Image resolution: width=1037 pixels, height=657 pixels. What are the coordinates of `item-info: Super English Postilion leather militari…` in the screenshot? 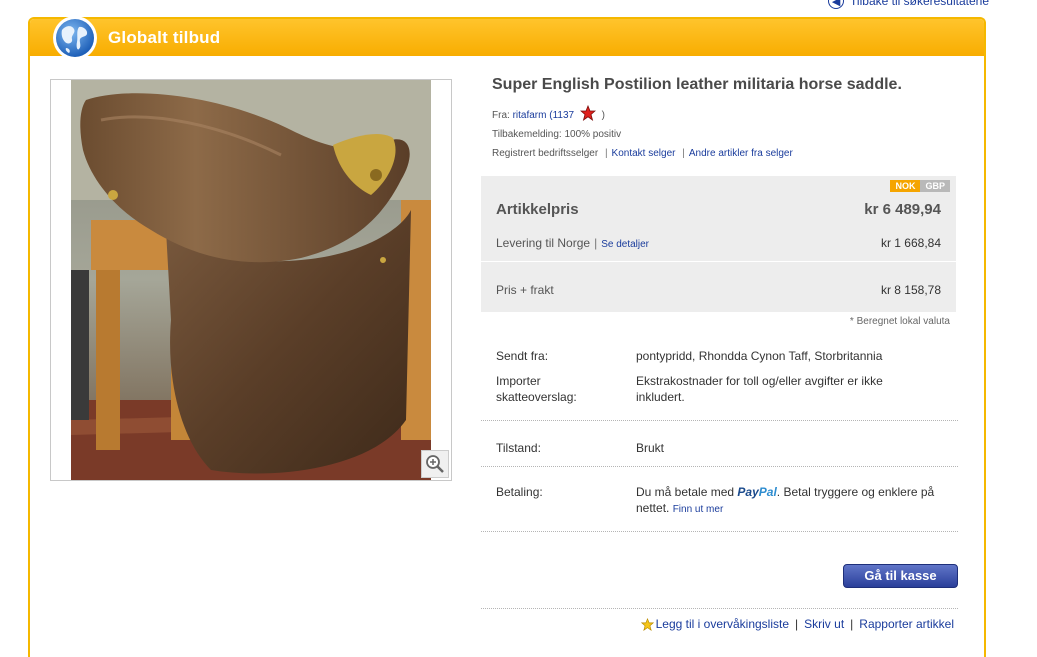 It's located at (726, 119).